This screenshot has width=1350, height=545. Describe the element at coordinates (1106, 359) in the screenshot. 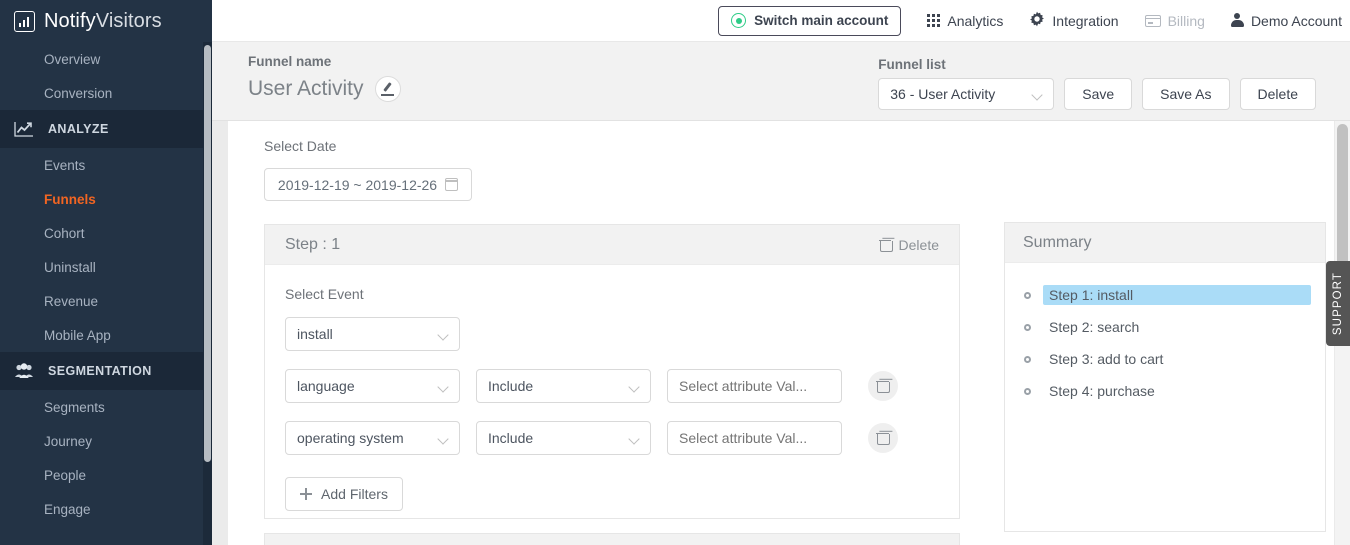

I see `summary-item-label: Step 3: add to cart` at that location.